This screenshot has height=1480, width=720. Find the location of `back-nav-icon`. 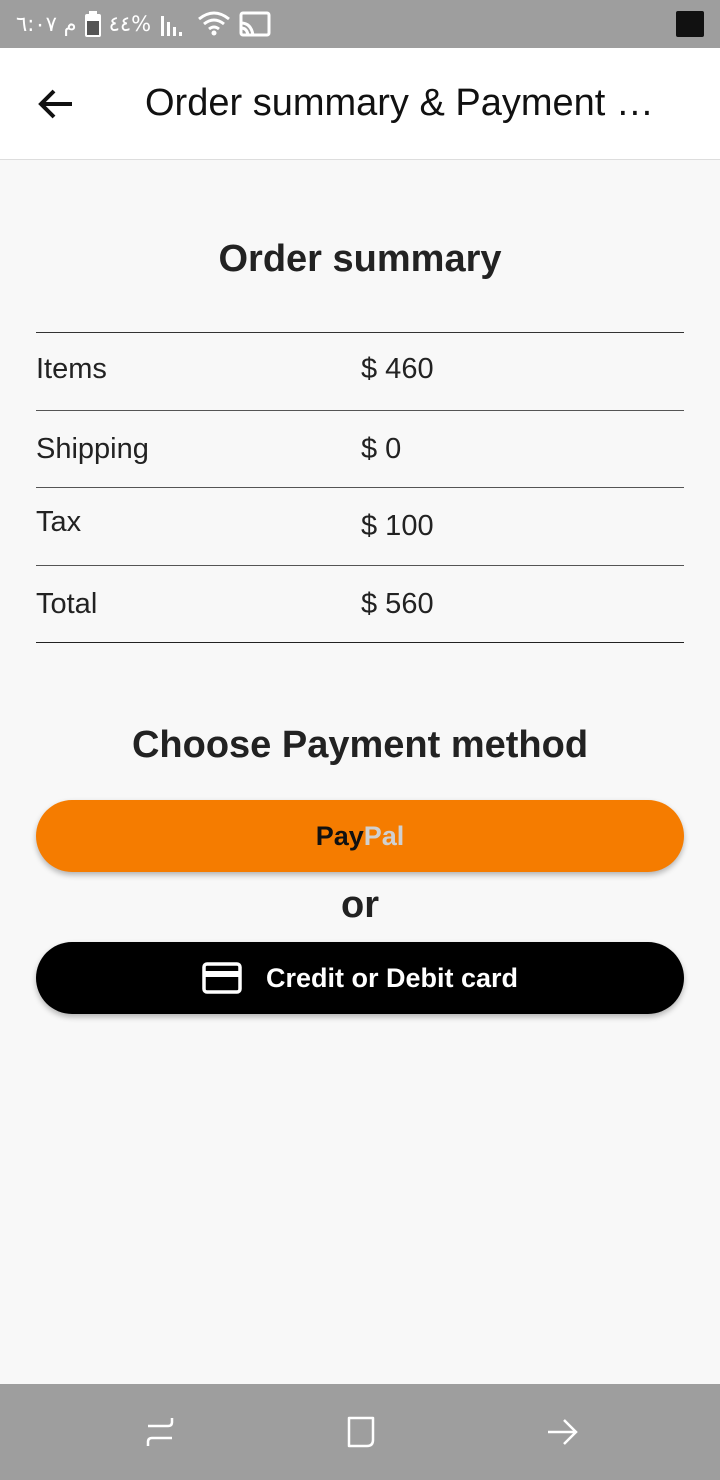

back-nav-icon is located at coordinates (563, 1432).